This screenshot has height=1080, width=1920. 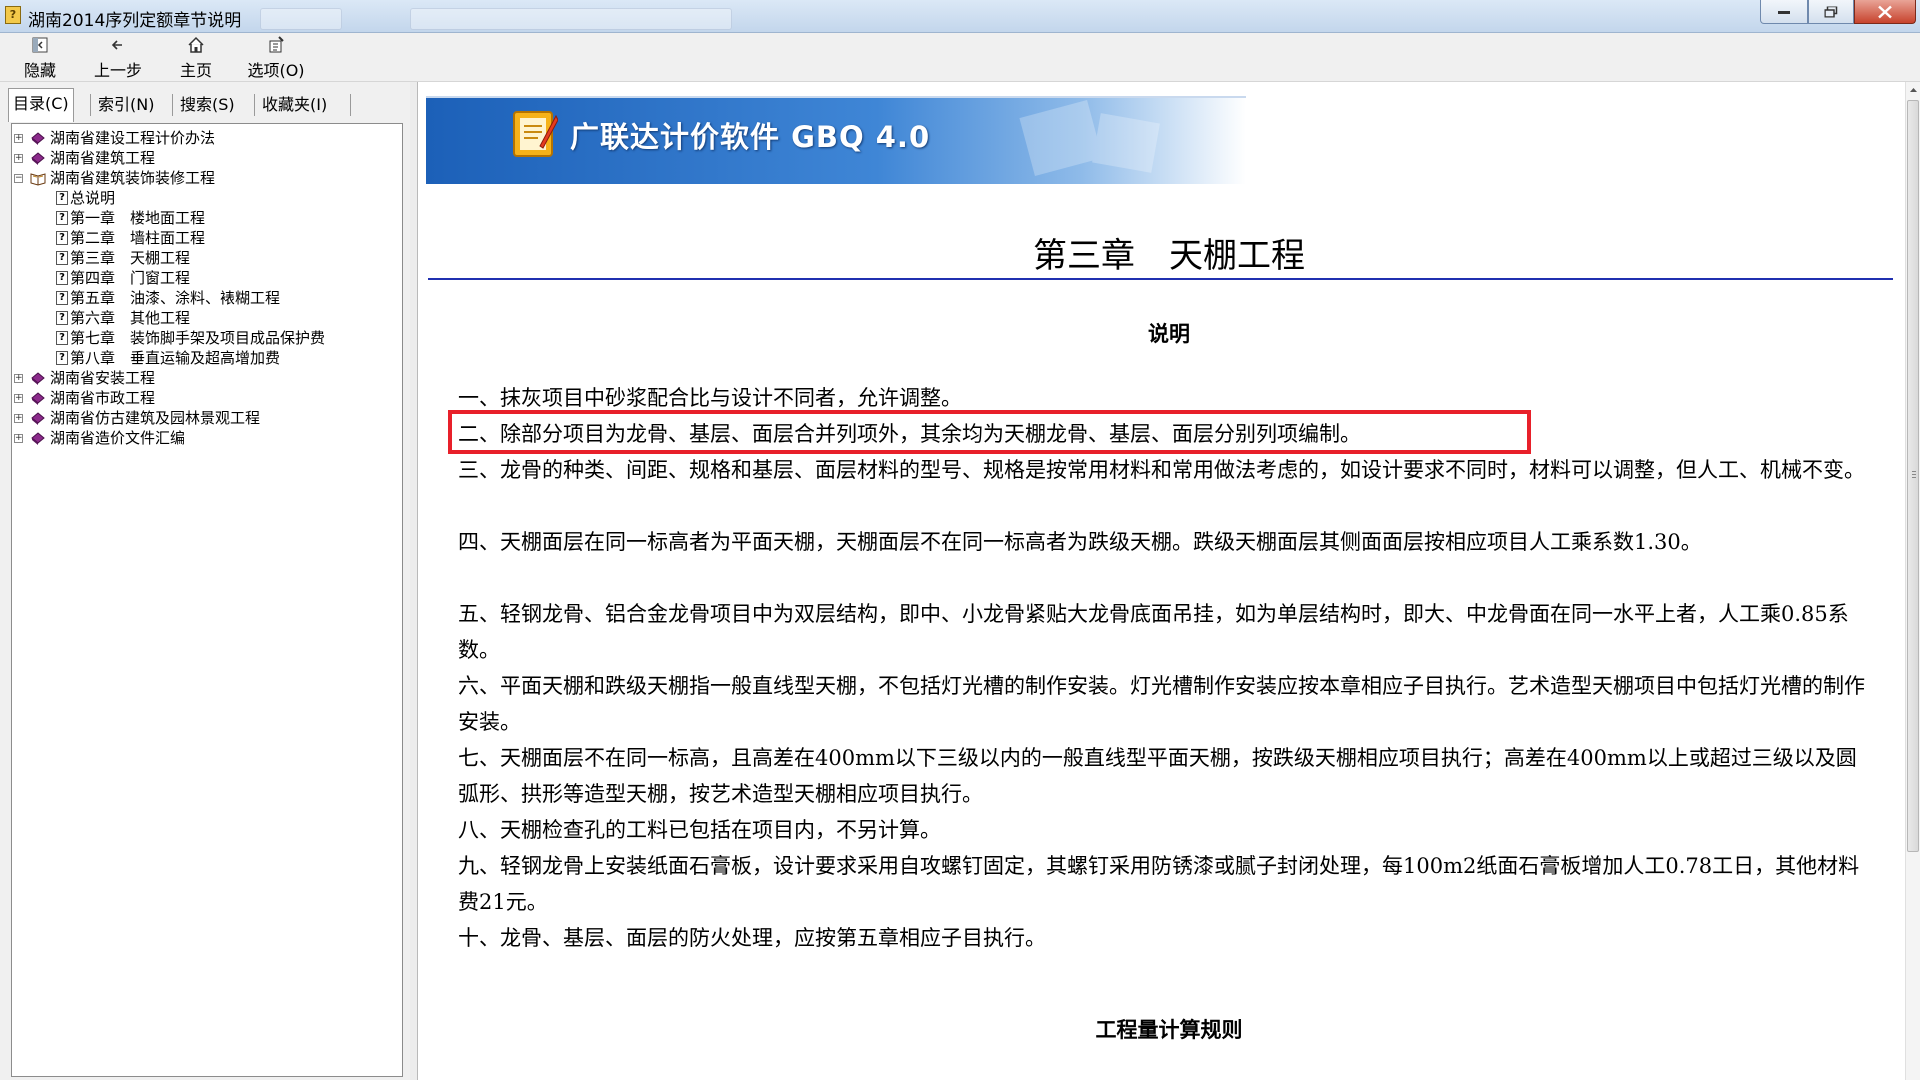 I want to click on title-divider, so click(x=1160, y=279).